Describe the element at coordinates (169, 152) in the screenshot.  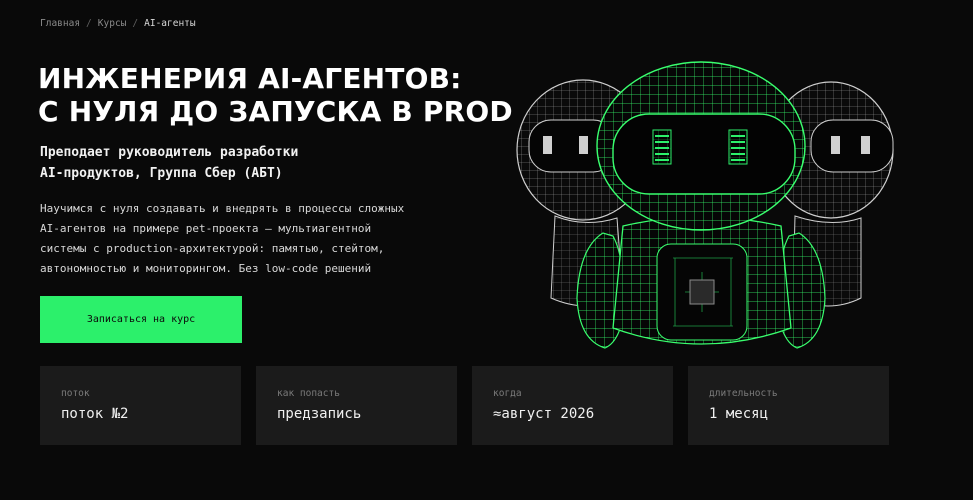
I see `teacher-line: Преподает руководитель разработки` at that location.